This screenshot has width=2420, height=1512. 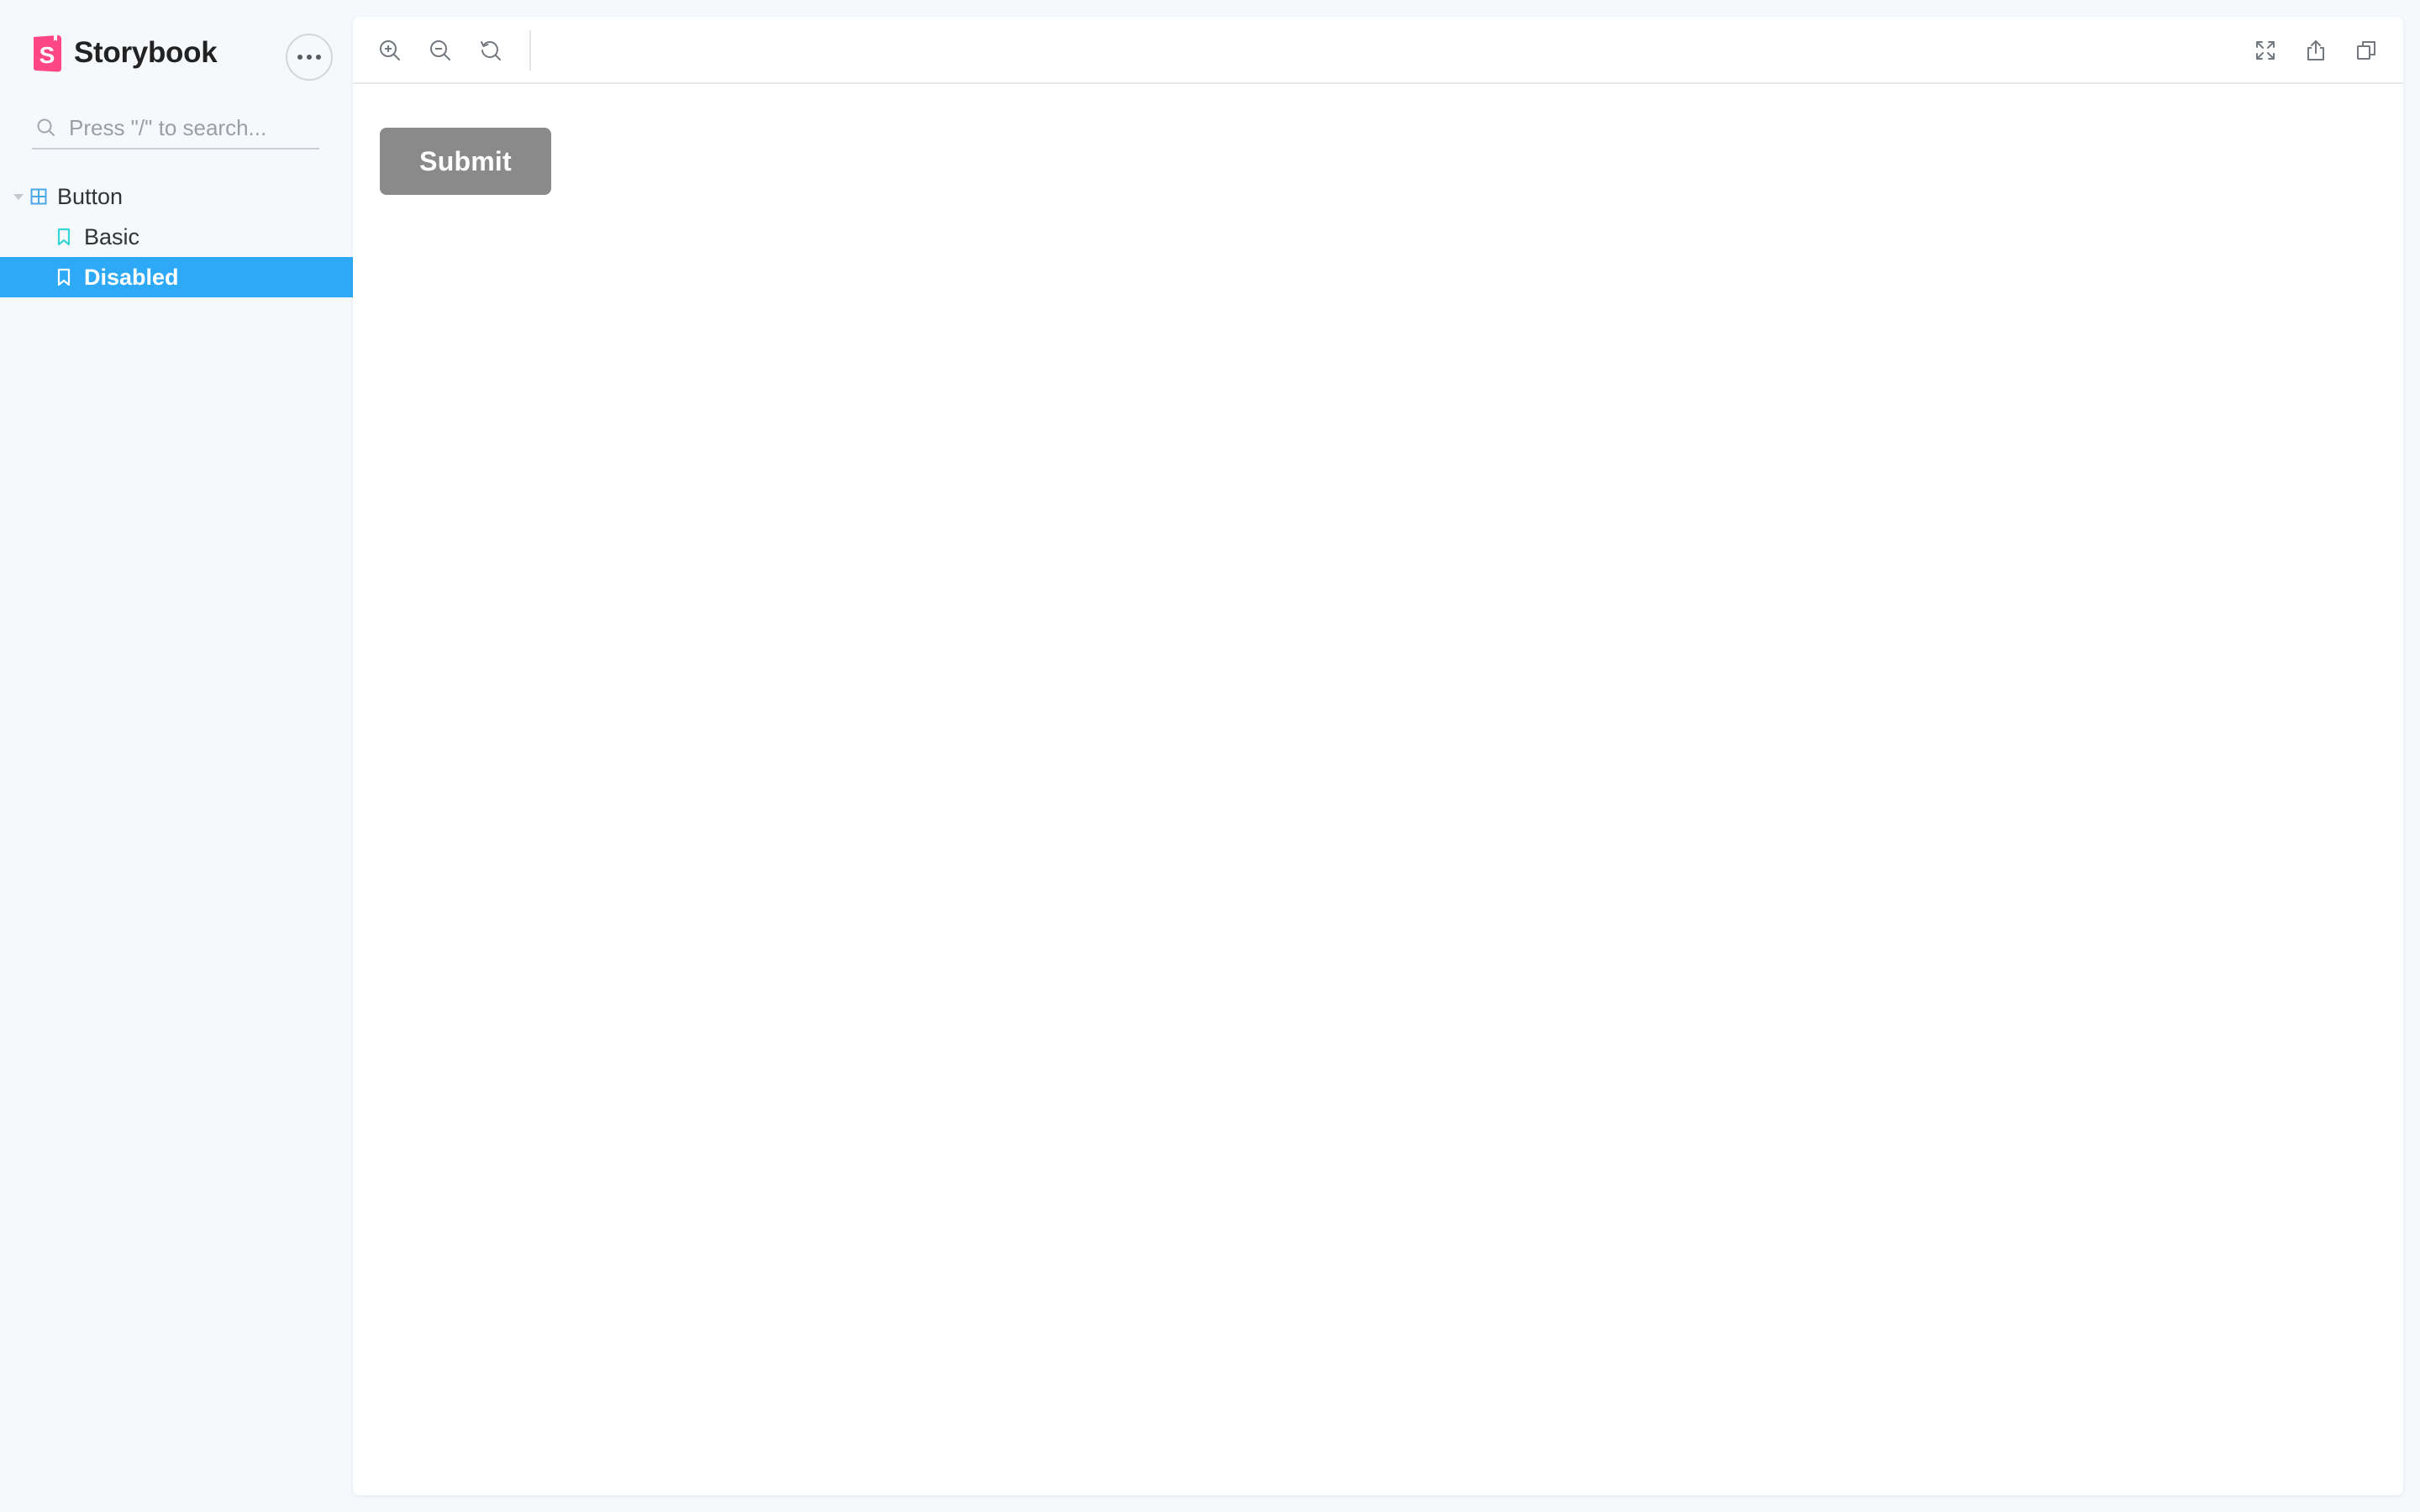 I want to click on sidebar-item-label: Button, so click(x=90, y=196).